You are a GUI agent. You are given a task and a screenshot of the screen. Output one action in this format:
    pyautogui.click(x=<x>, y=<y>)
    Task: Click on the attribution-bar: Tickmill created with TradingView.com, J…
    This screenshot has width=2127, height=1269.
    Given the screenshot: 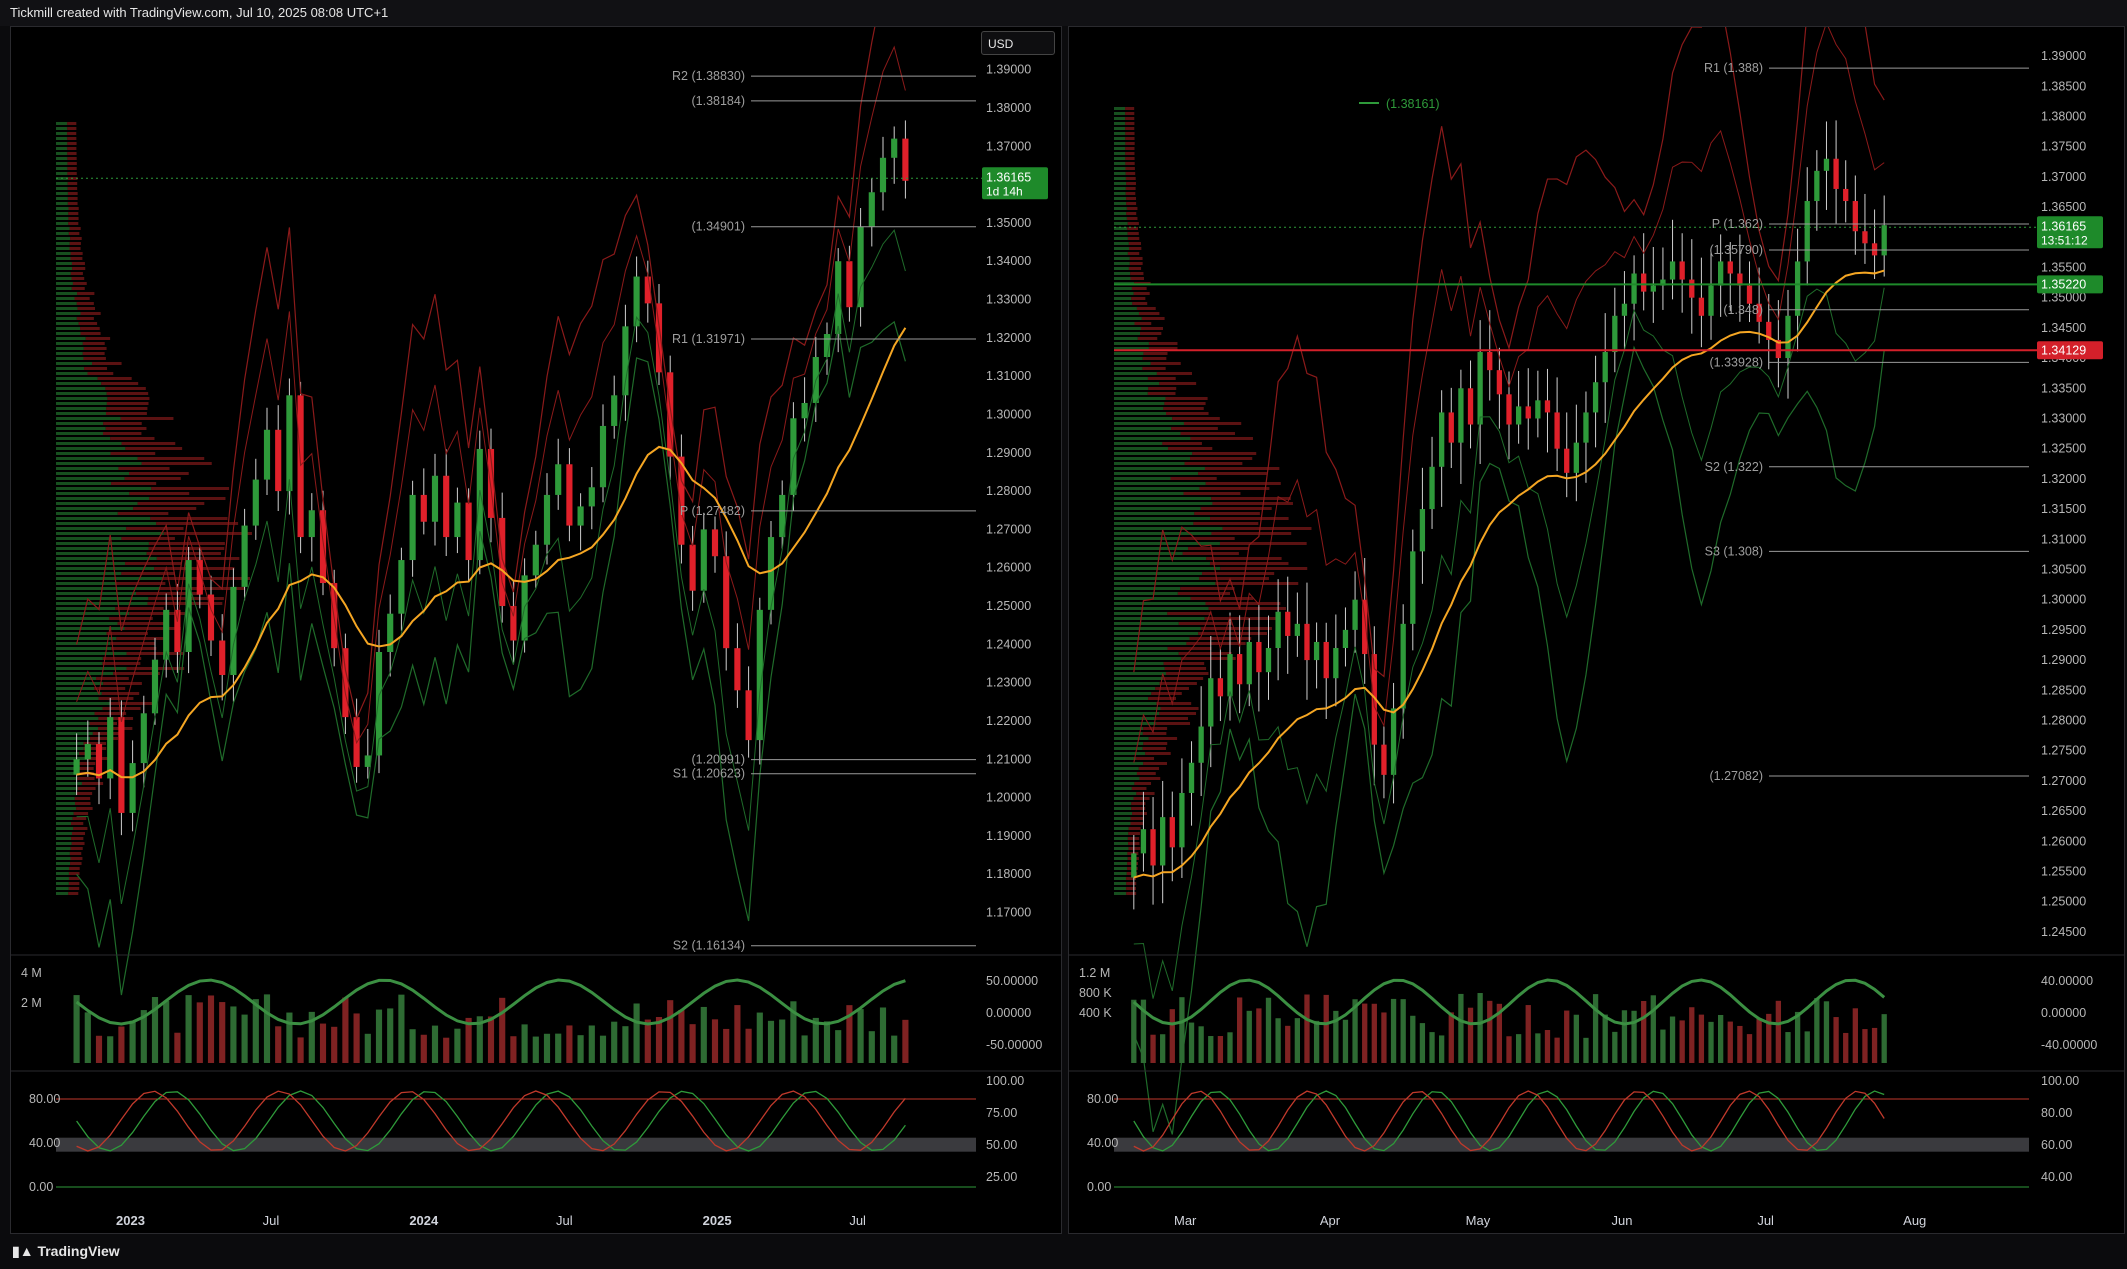 What is the action you would take?
    pyautogui.click(x=1063, y=13)
    